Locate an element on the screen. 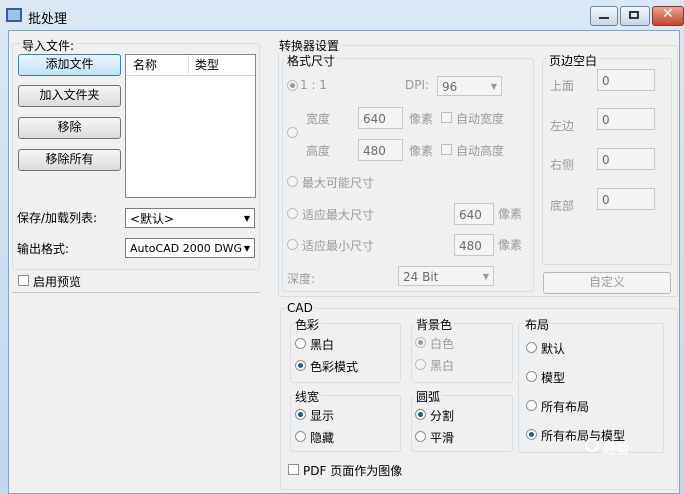  preview-area is located at coordinates (136, 390).